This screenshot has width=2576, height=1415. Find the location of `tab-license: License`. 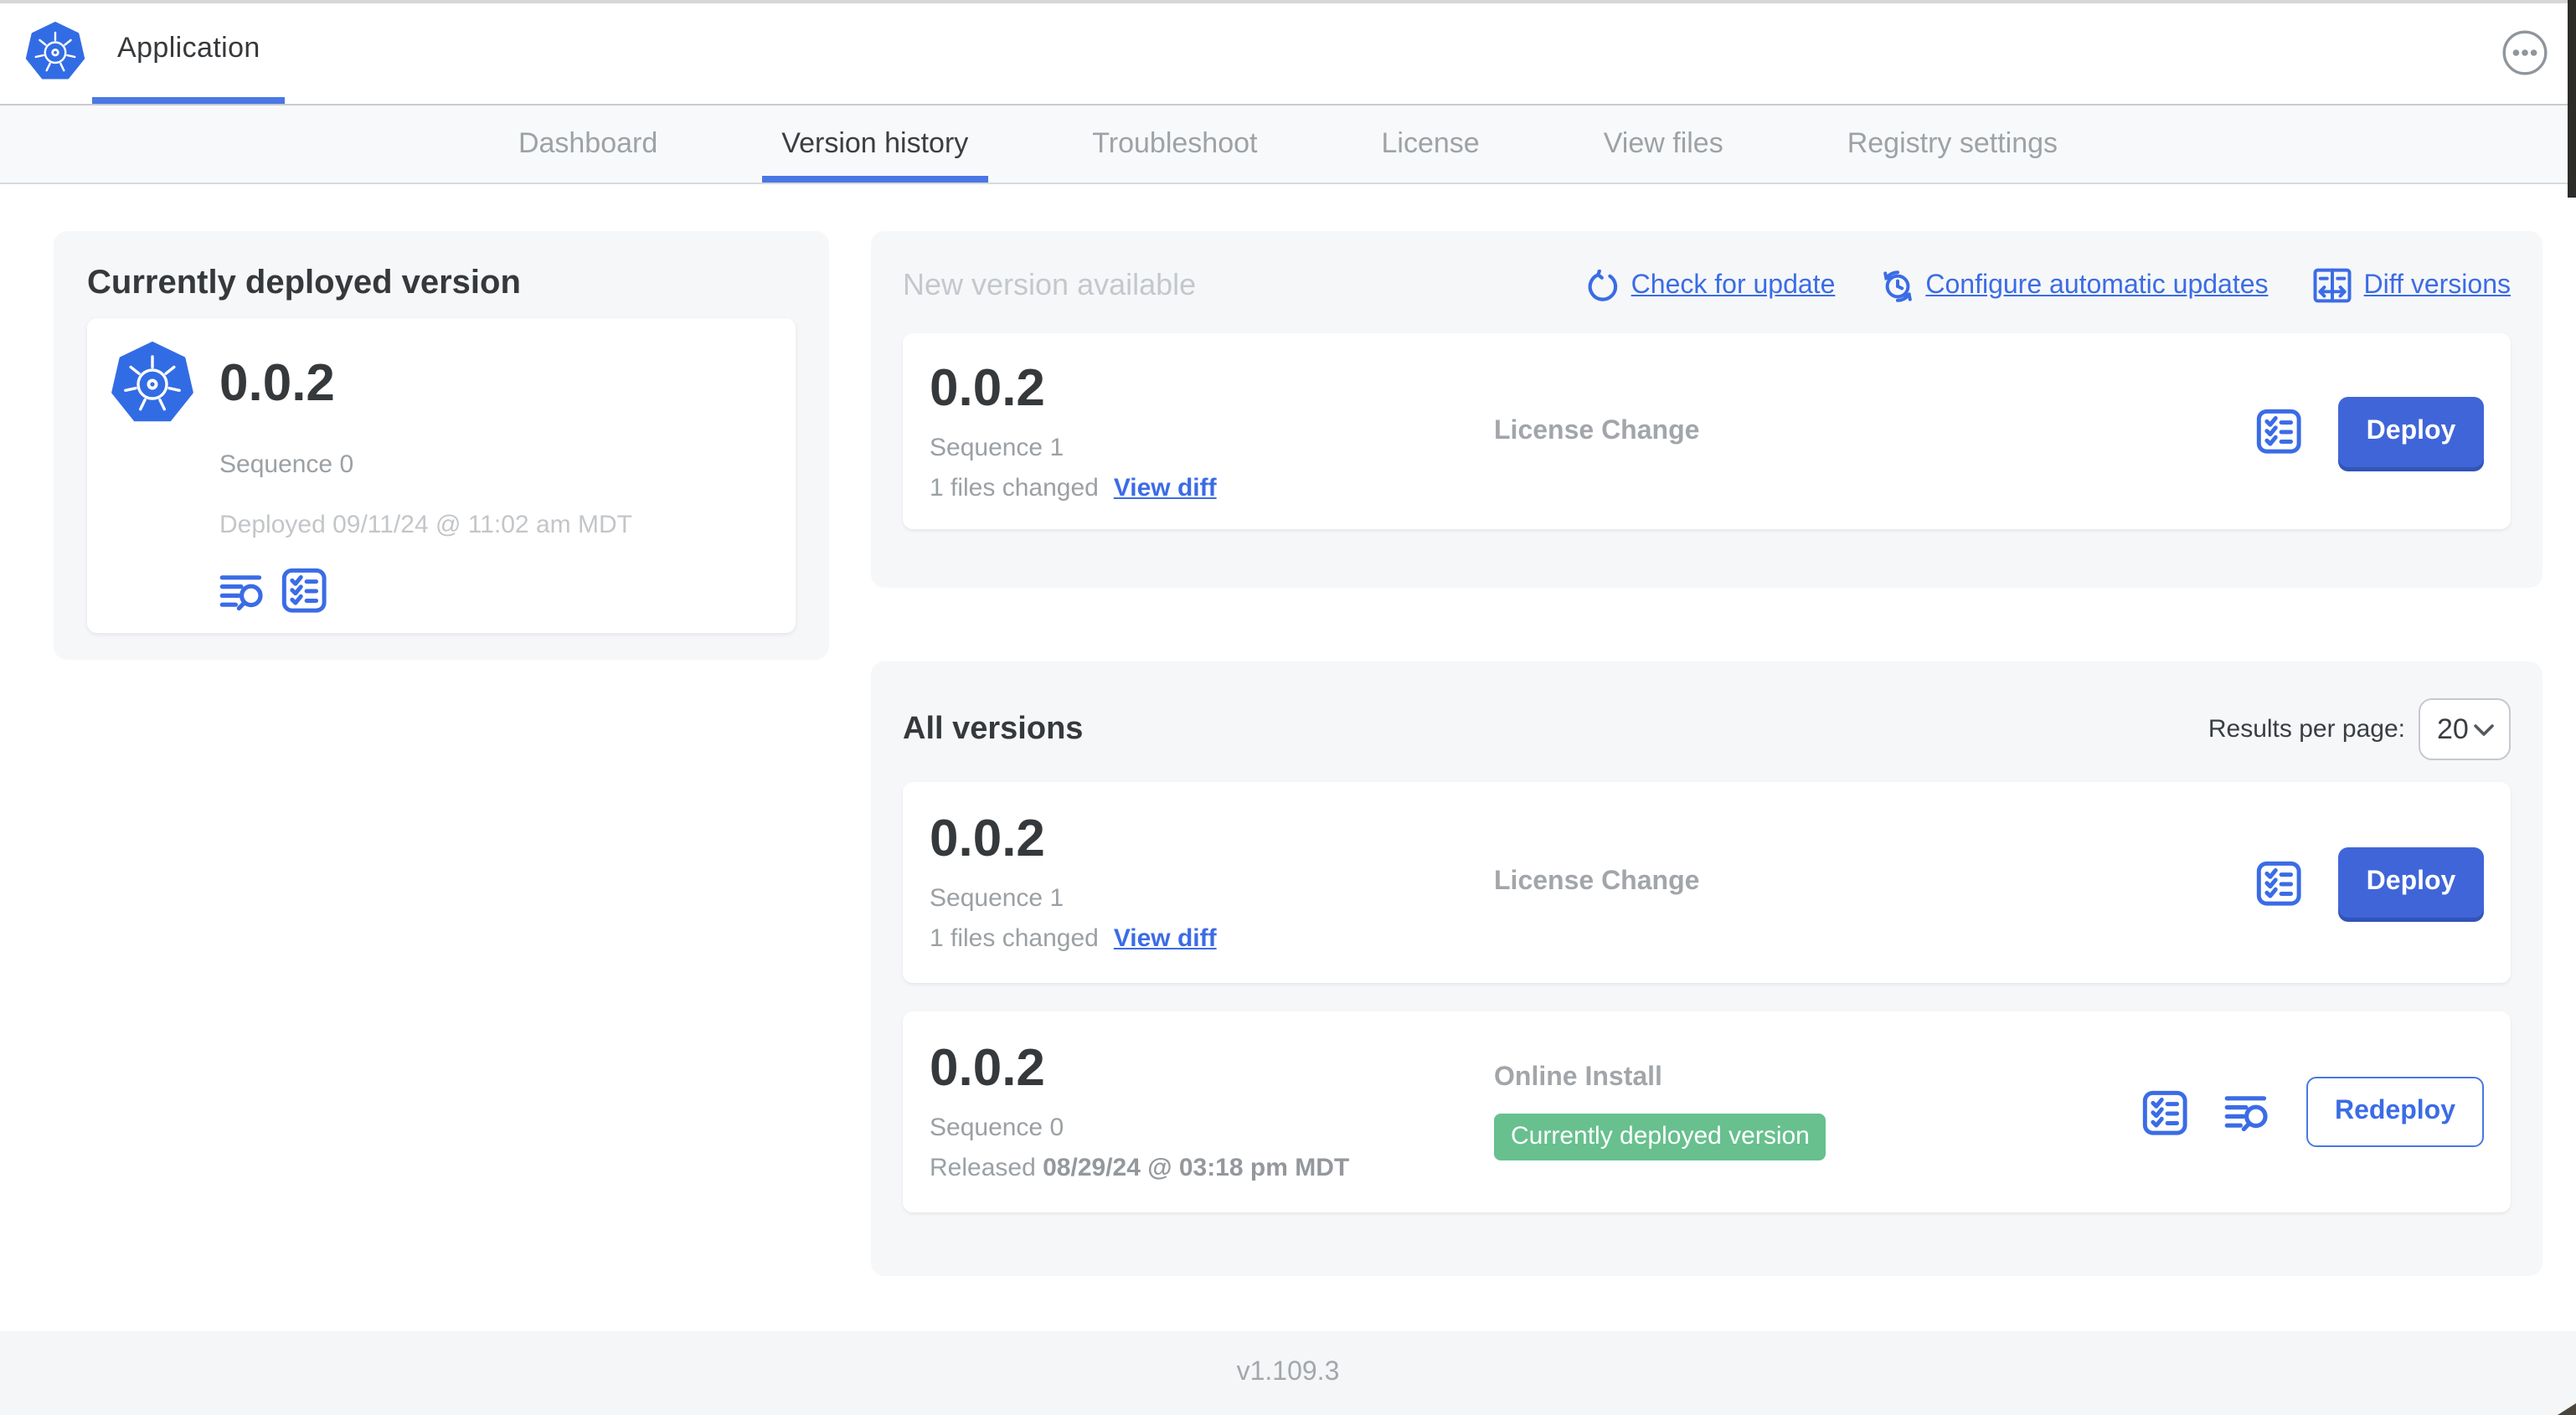

tab-license: License is located at coordinates (1431, 144).